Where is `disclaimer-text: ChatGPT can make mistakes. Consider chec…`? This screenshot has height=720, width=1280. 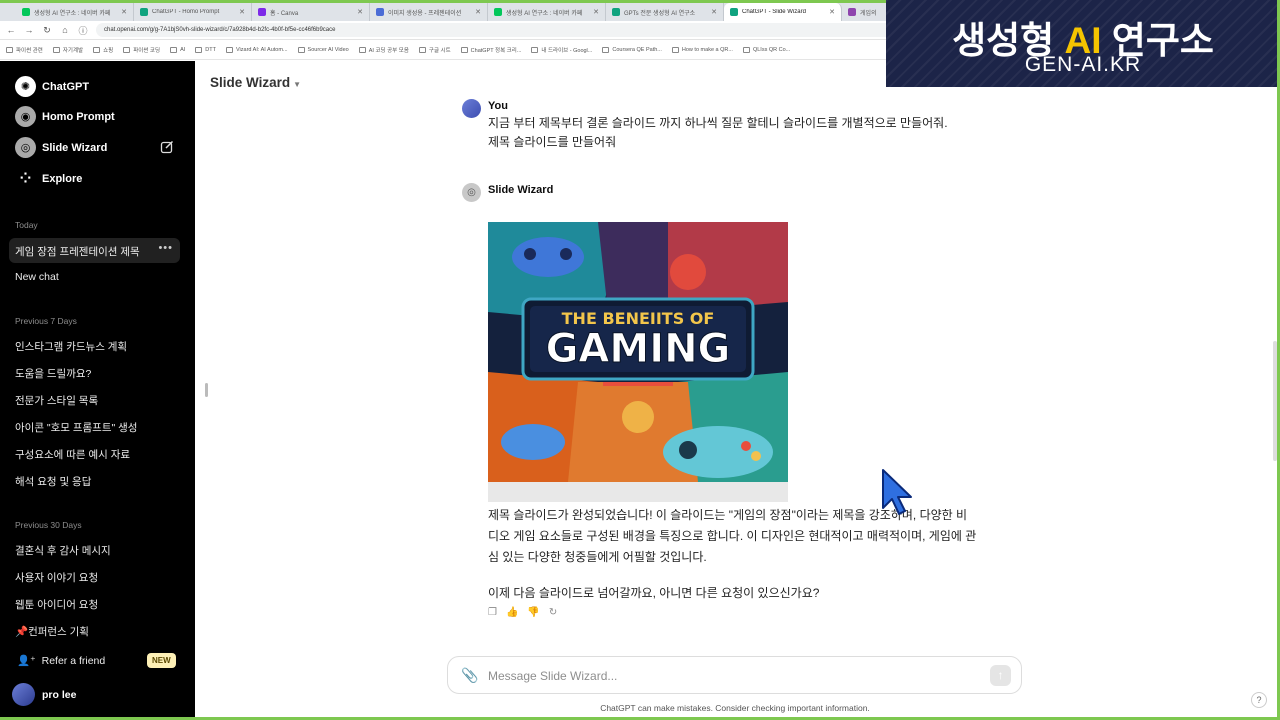 disclaimer-text: ChatGPT can make mistakes. Consider chec… is located at coordinates (735, 708).